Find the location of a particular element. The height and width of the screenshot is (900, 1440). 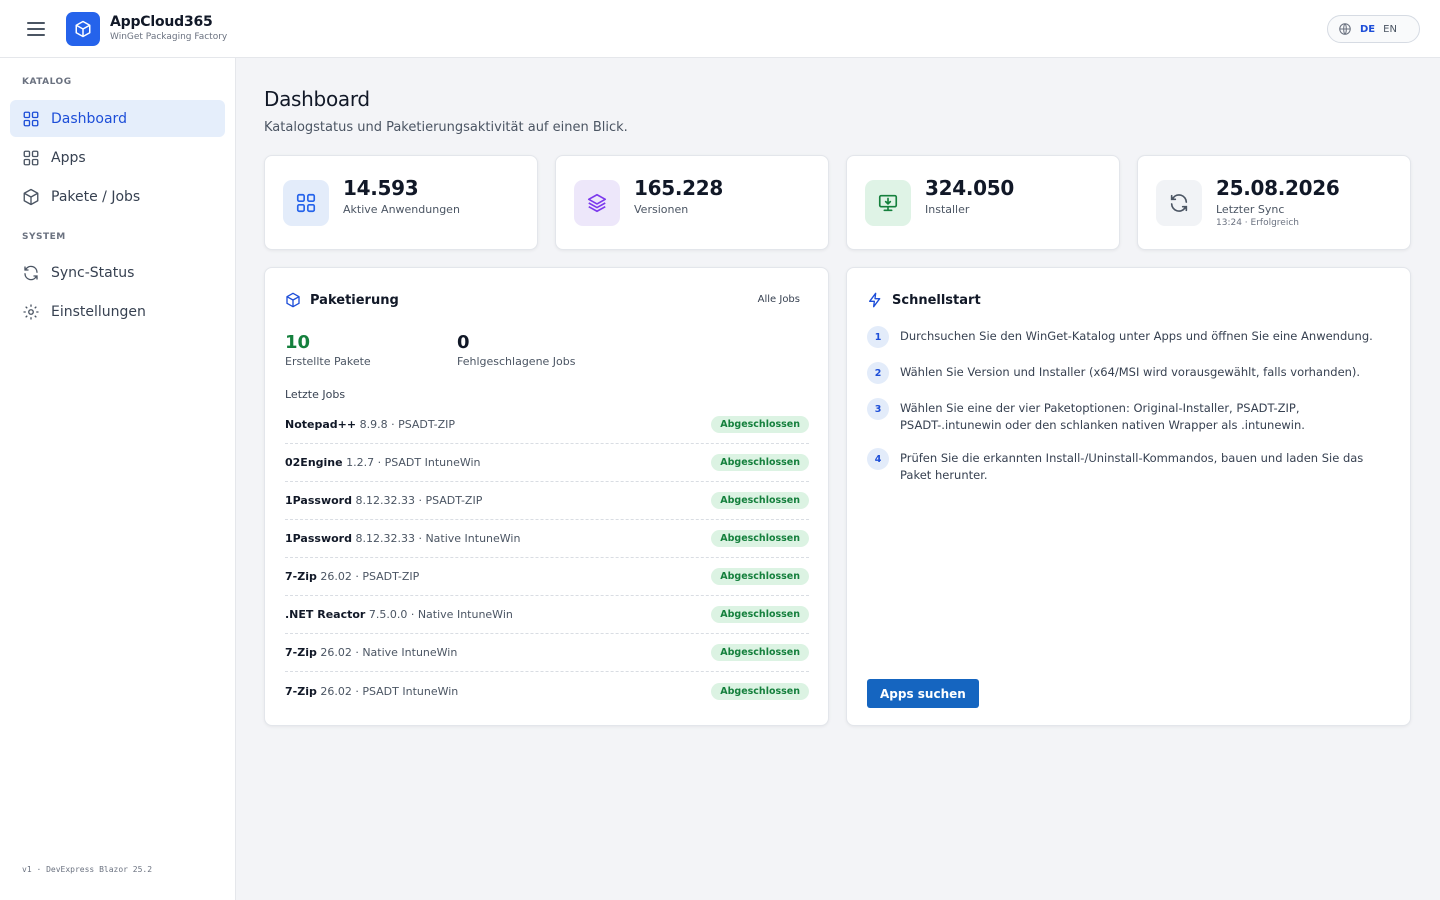

stat-card-versions: 165.228 Versionen is located at coordinates (692, 202).